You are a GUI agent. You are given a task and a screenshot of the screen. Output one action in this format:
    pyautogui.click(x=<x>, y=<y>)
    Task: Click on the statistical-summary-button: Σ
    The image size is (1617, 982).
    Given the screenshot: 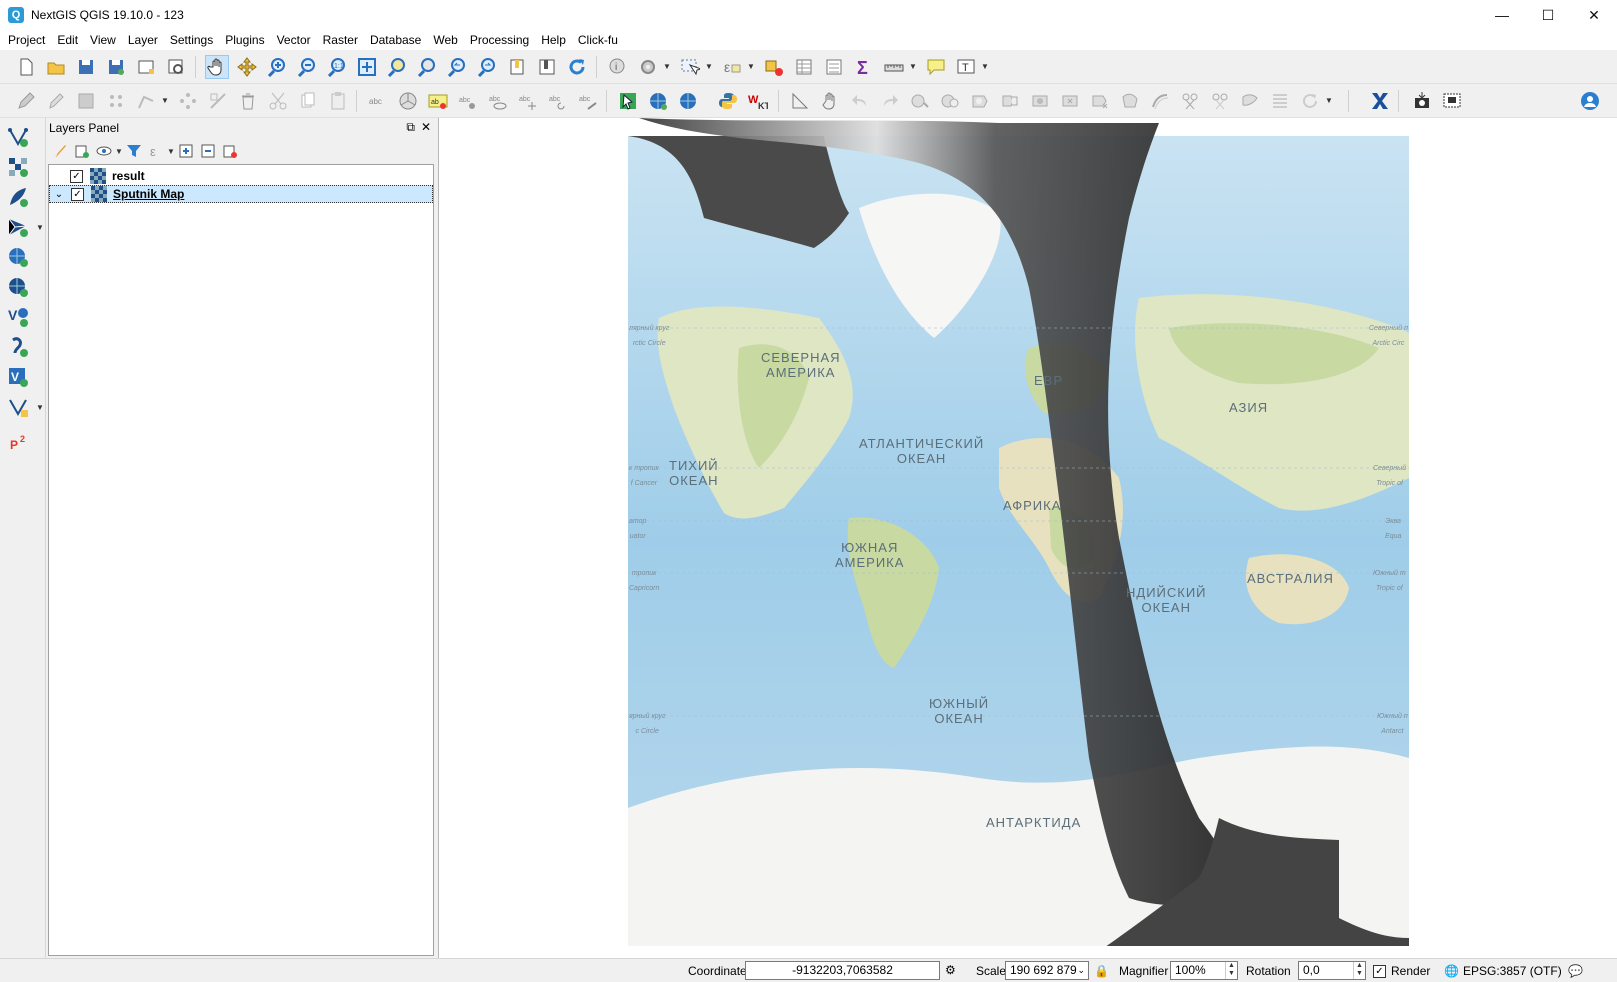 What is the action you would take?
    pyautogui.click(x=864, y=67)
    